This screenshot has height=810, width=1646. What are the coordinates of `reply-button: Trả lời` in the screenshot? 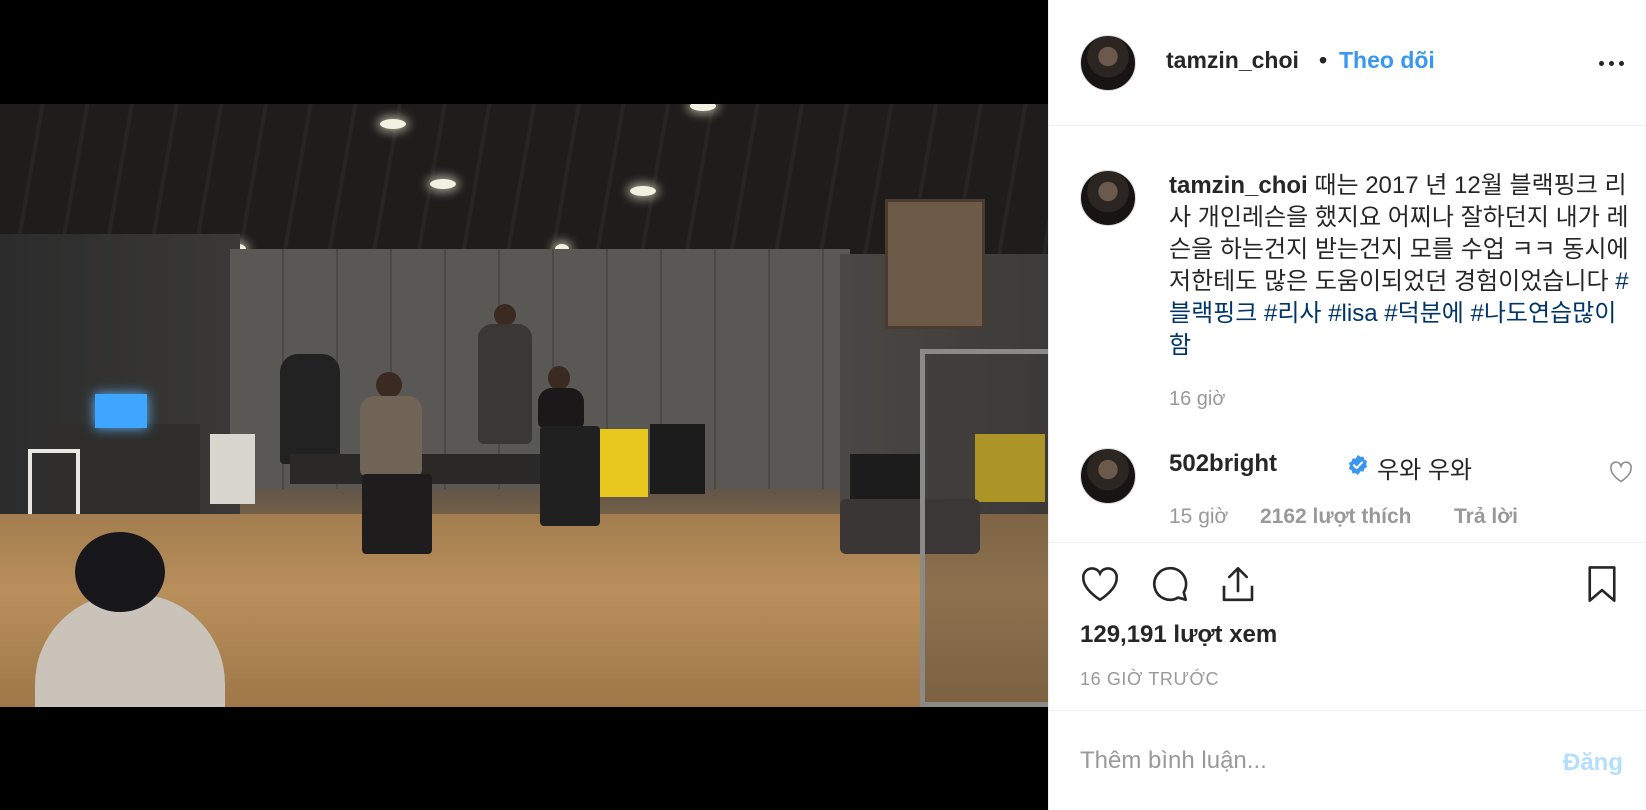 It's located at (1486, 517).